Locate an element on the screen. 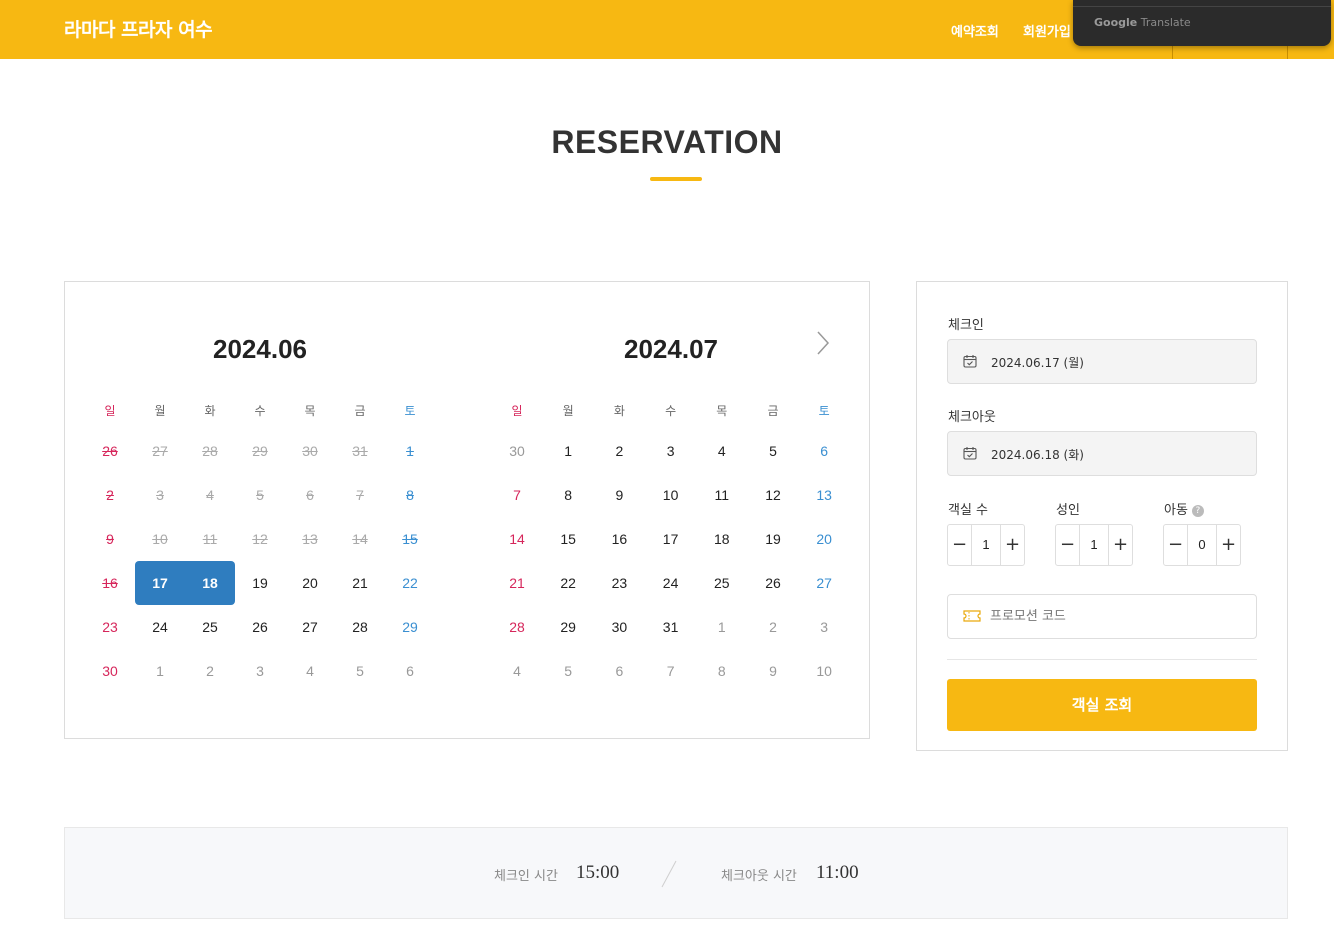 The image size is (1334, 935). help-icon: ? is located at coordinates (1197, 511).